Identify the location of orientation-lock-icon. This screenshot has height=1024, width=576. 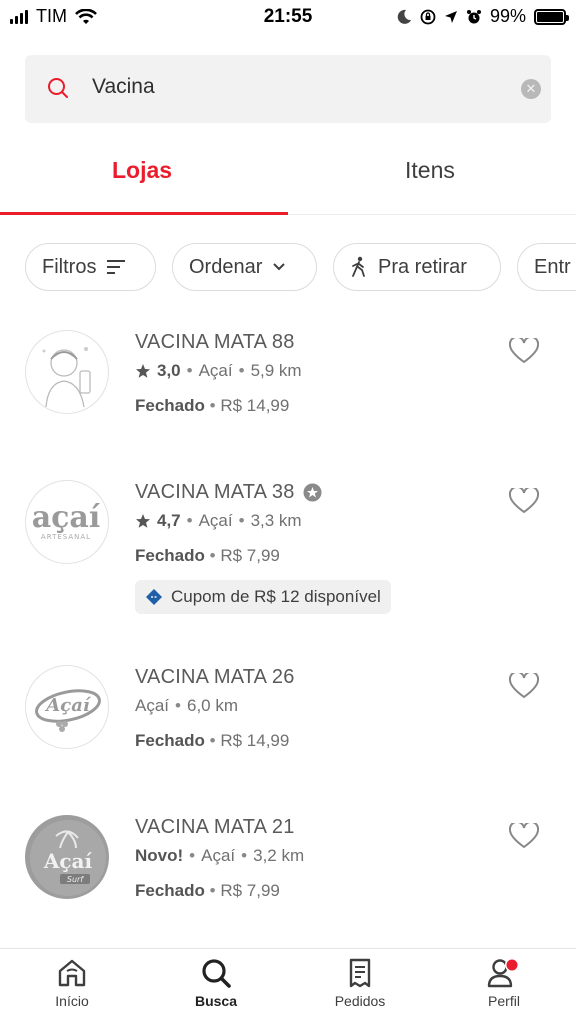
(428, 16).